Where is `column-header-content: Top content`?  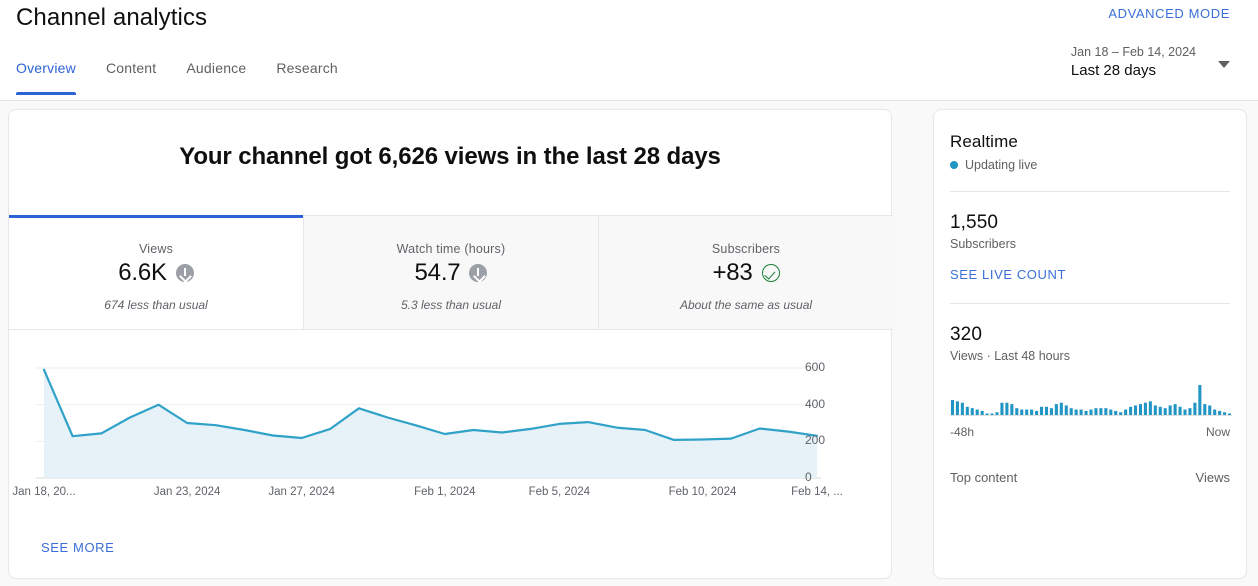
column-header-content: Top content is located at coordinates (984, 477).